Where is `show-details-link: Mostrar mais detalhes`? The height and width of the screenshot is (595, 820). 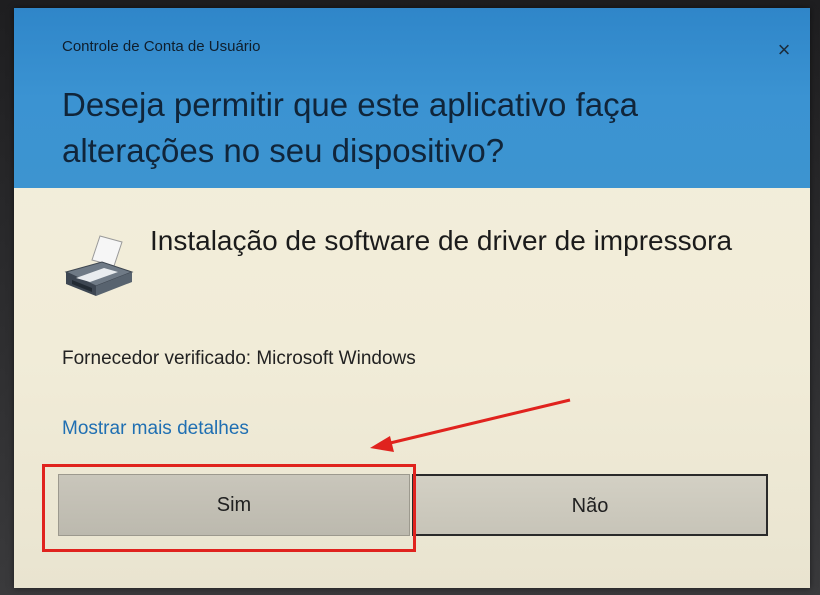
show-details-link: Mostrar mais detalhes is located at coordinates (155, 429).